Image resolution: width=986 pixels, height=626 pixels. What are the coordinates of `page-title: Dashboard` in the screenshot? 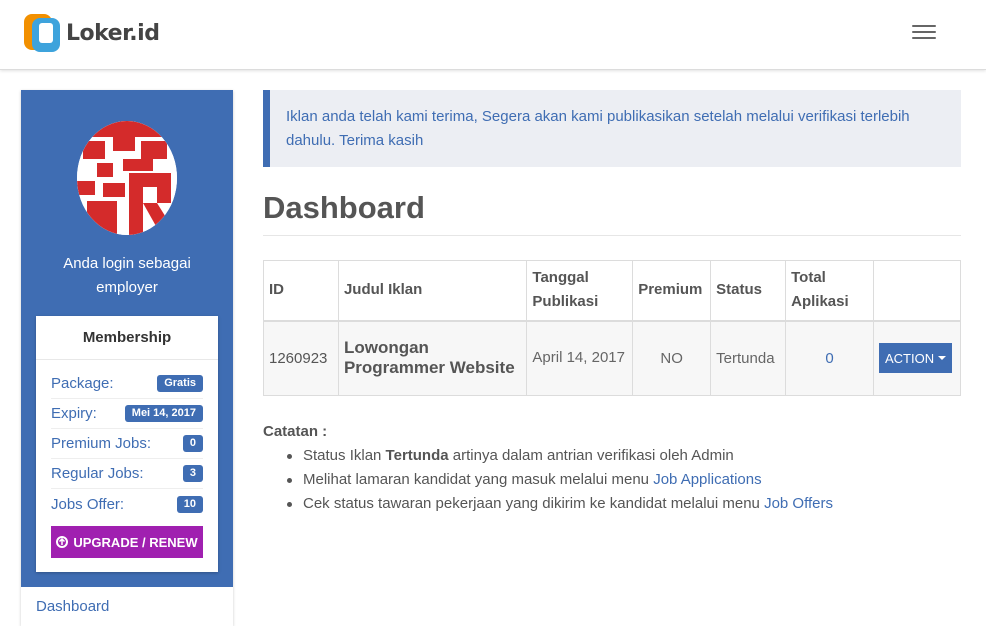 It's located at (344, 207).